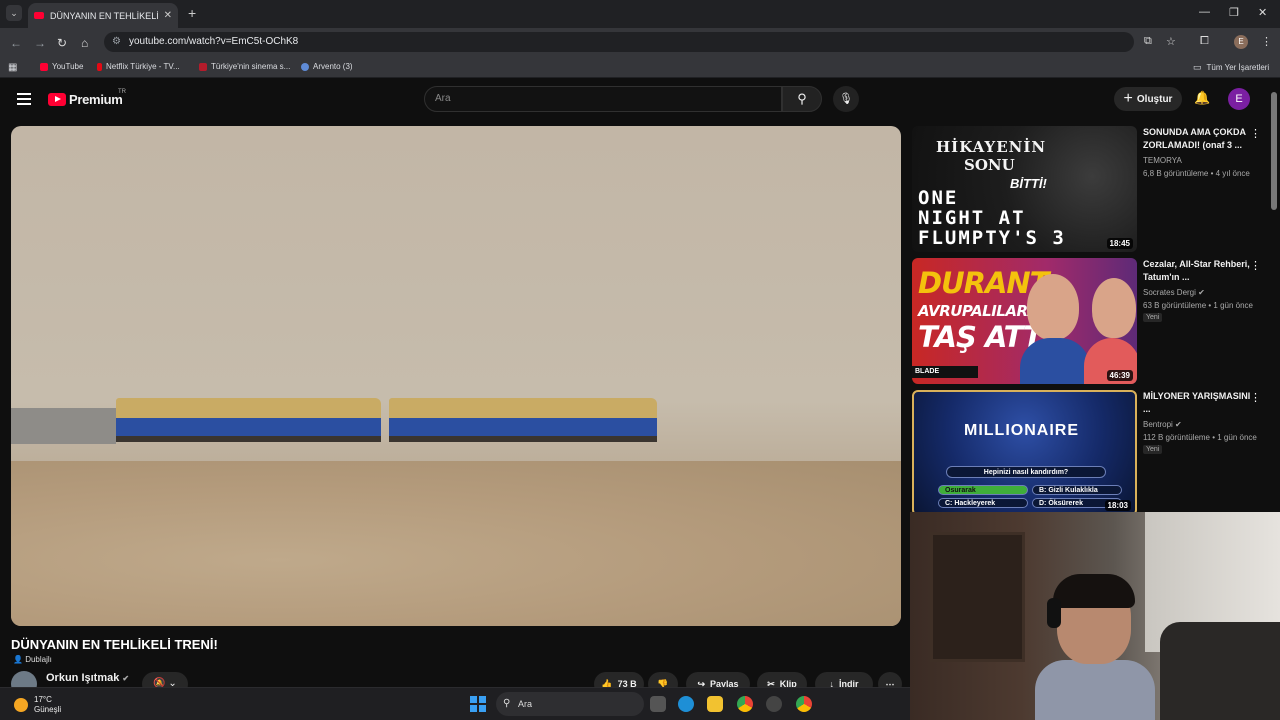  What do you see at coordinates (1055, 361) in the screenshot?
I see `person-shirt` at bounding box center [1055, 361].